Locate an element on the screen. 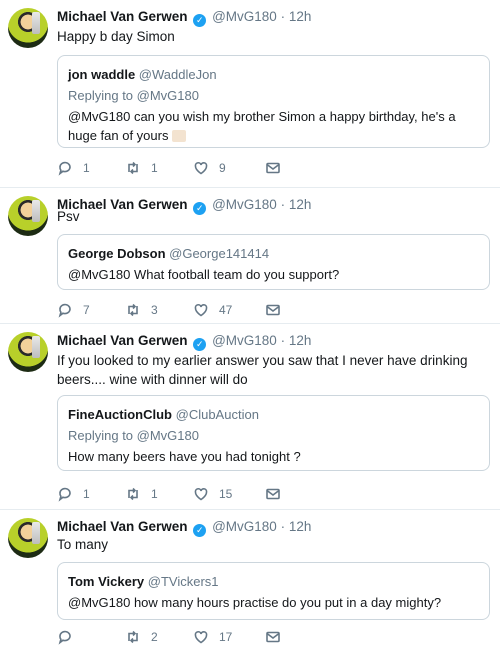 This screenshot has width=500, height=652. like-button: 15 is located at coordinates (229, 494).